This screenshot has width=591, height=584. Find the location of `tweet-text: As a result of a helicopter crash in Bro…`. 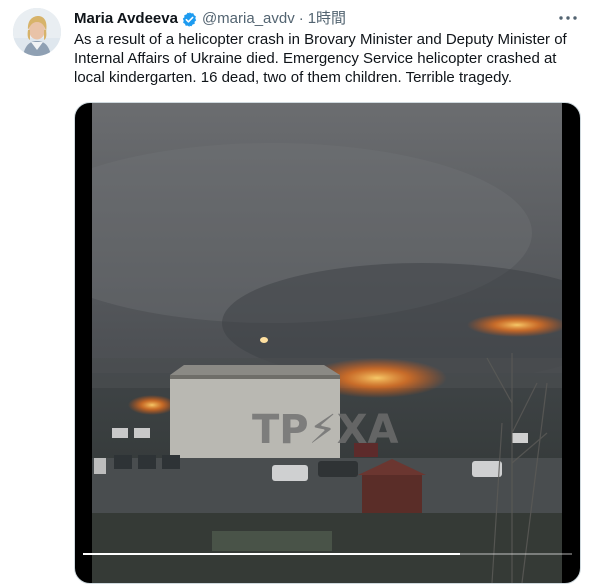

tweet-text: As a result of a helicopter crash in Bro… is located at coordinates (320, 58).